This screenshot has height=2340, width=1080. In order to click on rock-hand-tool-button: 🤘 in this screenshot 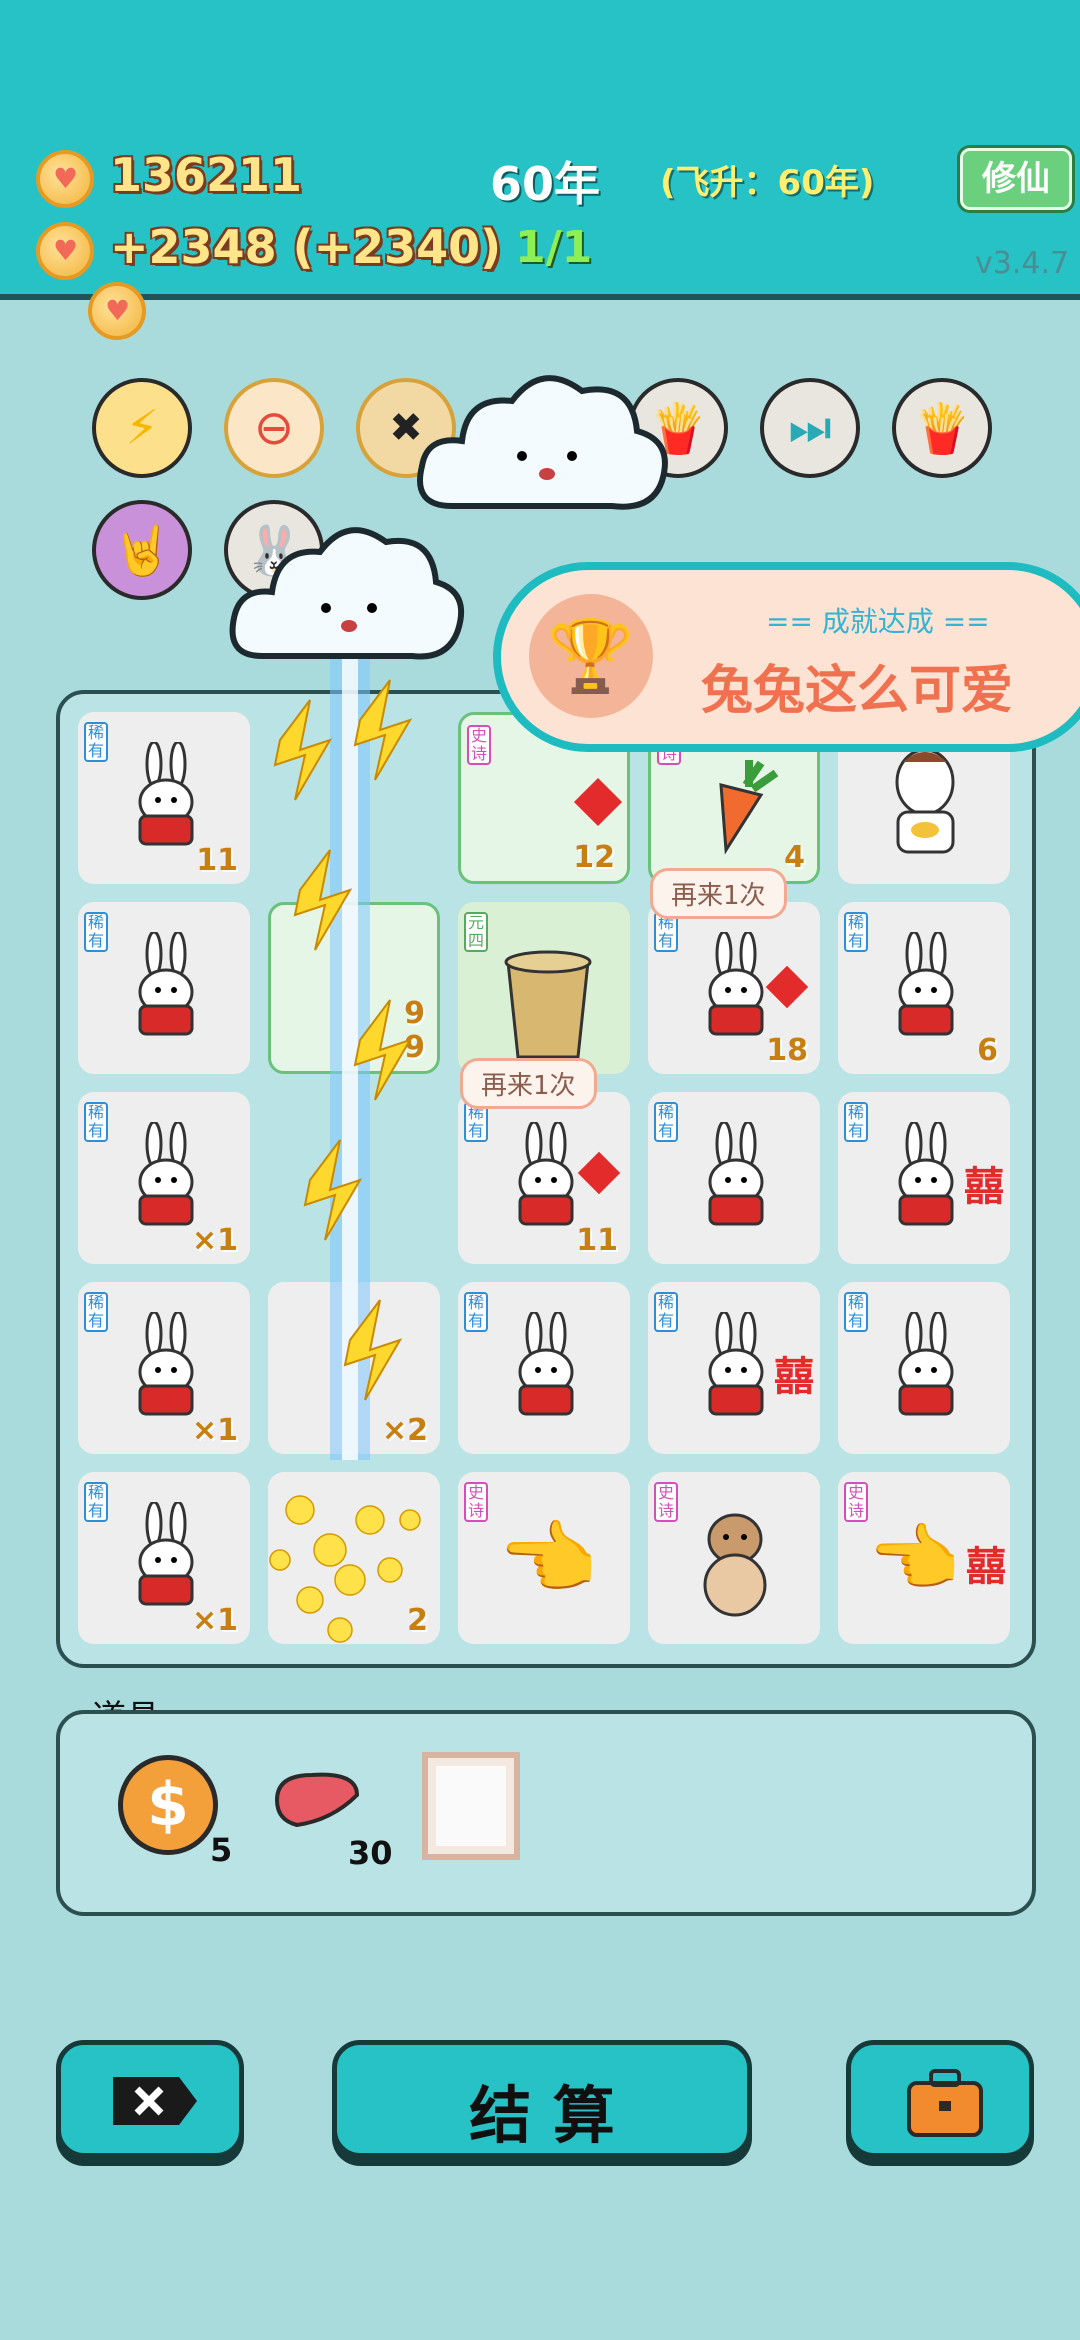, I will do `click(142, 550)`.